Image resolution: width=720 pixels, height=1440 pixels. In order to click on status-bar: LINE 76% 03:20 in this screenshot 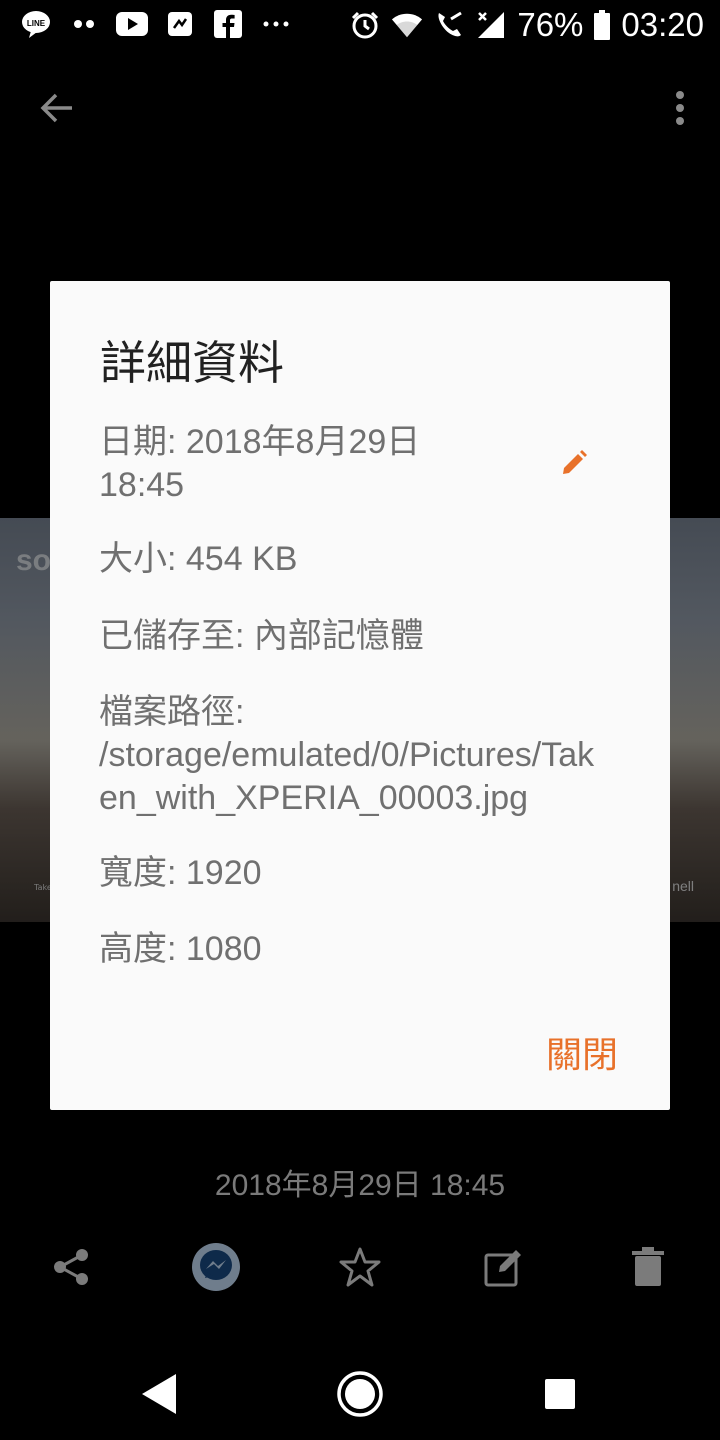, I will do `click(360, 26)`.